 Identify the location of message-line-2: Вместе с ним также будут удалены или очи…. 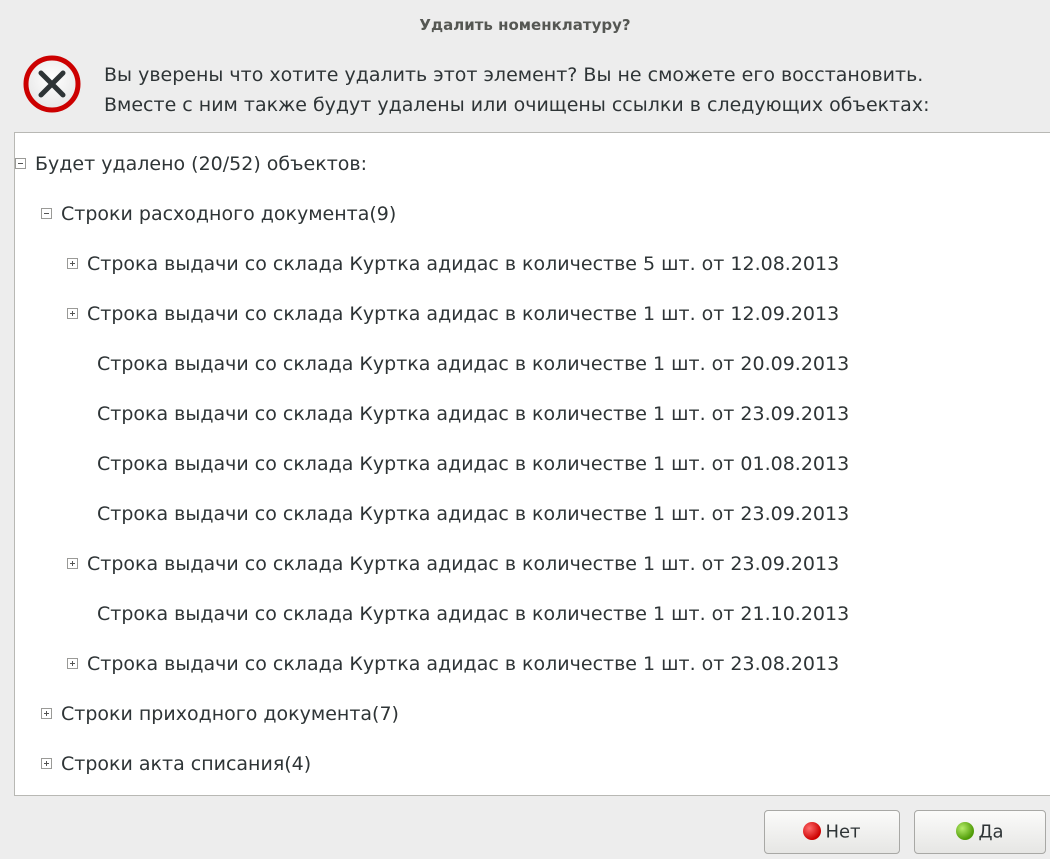
(517, 105).